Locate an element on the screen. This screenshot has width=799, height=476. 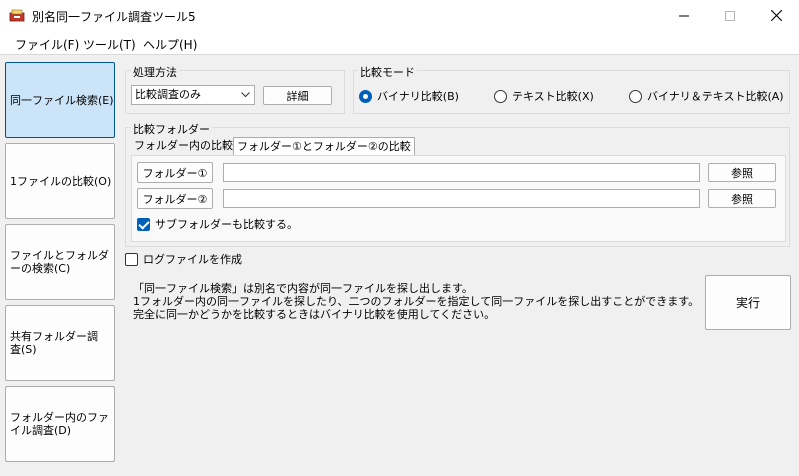
radio-label: バイナリ比較(B) is located at coordinates (418, 96).